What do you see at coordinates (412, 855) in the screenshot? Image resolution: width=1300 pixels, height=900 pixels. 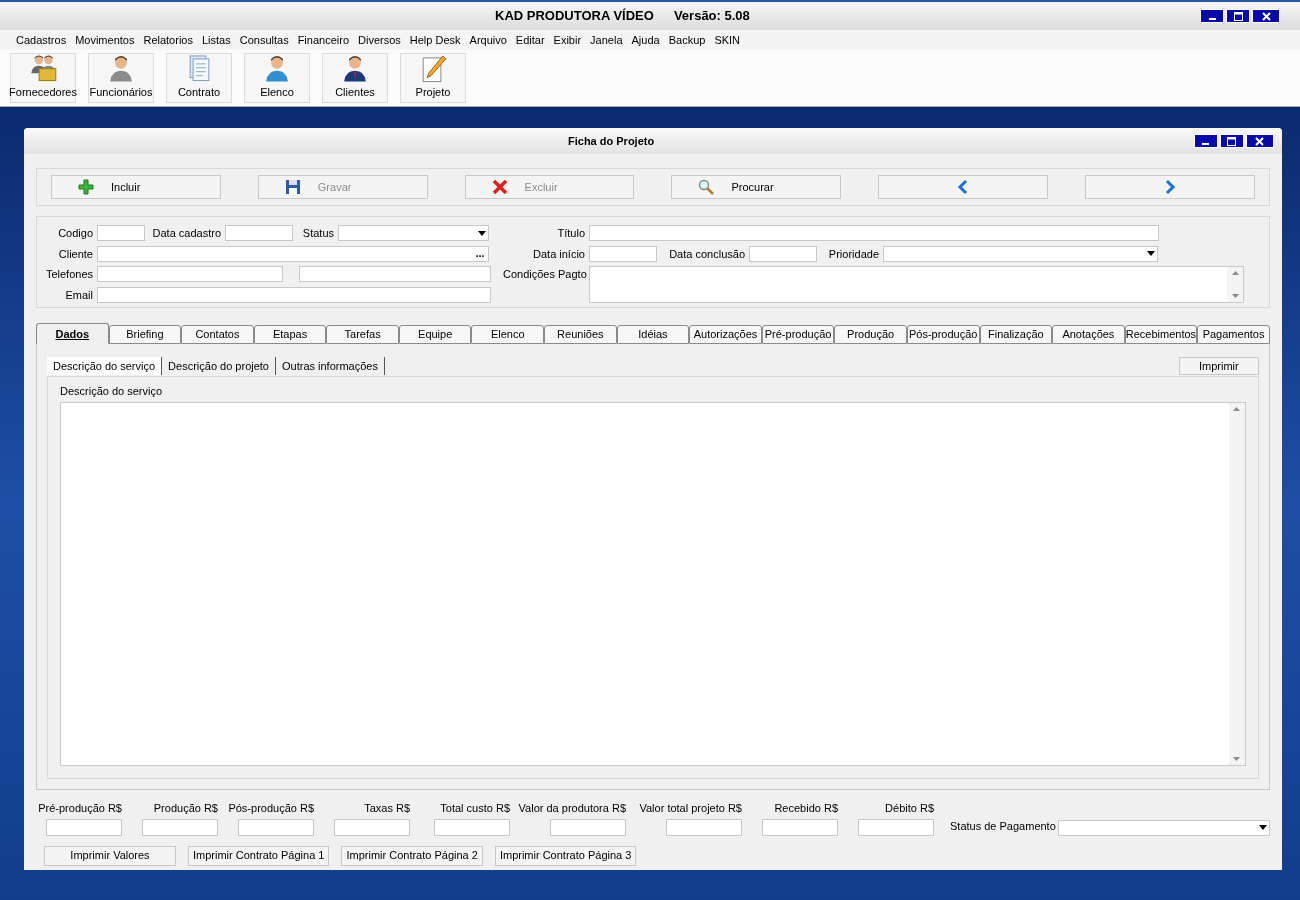 I see `print-button: Imprimir Contrato Página 2` at bounding box center [412, 855].